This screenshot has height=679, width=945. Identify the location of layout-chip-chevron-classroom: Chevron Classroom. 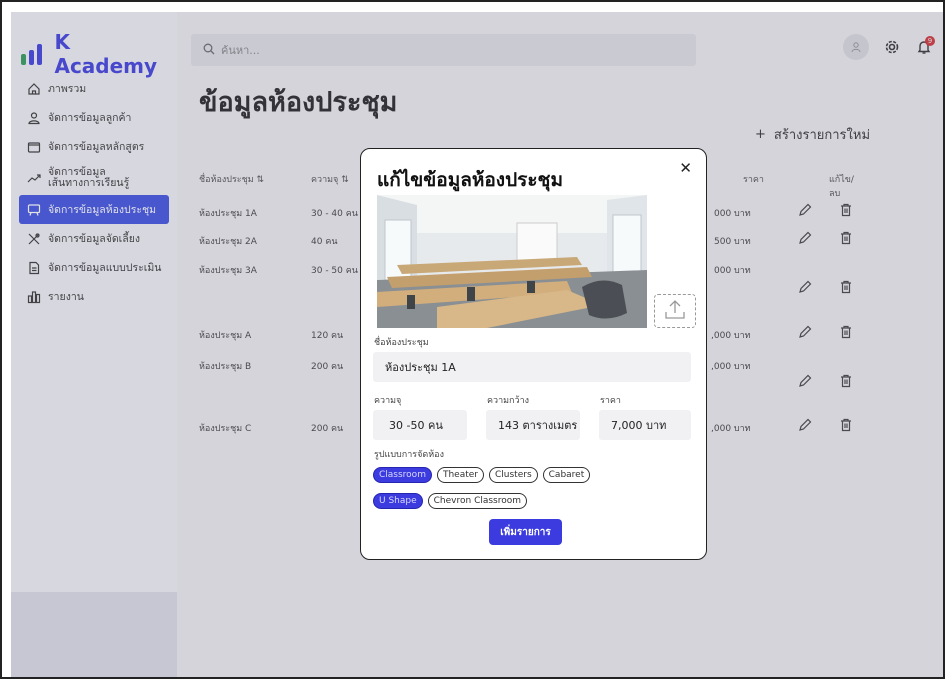
(477, 501).